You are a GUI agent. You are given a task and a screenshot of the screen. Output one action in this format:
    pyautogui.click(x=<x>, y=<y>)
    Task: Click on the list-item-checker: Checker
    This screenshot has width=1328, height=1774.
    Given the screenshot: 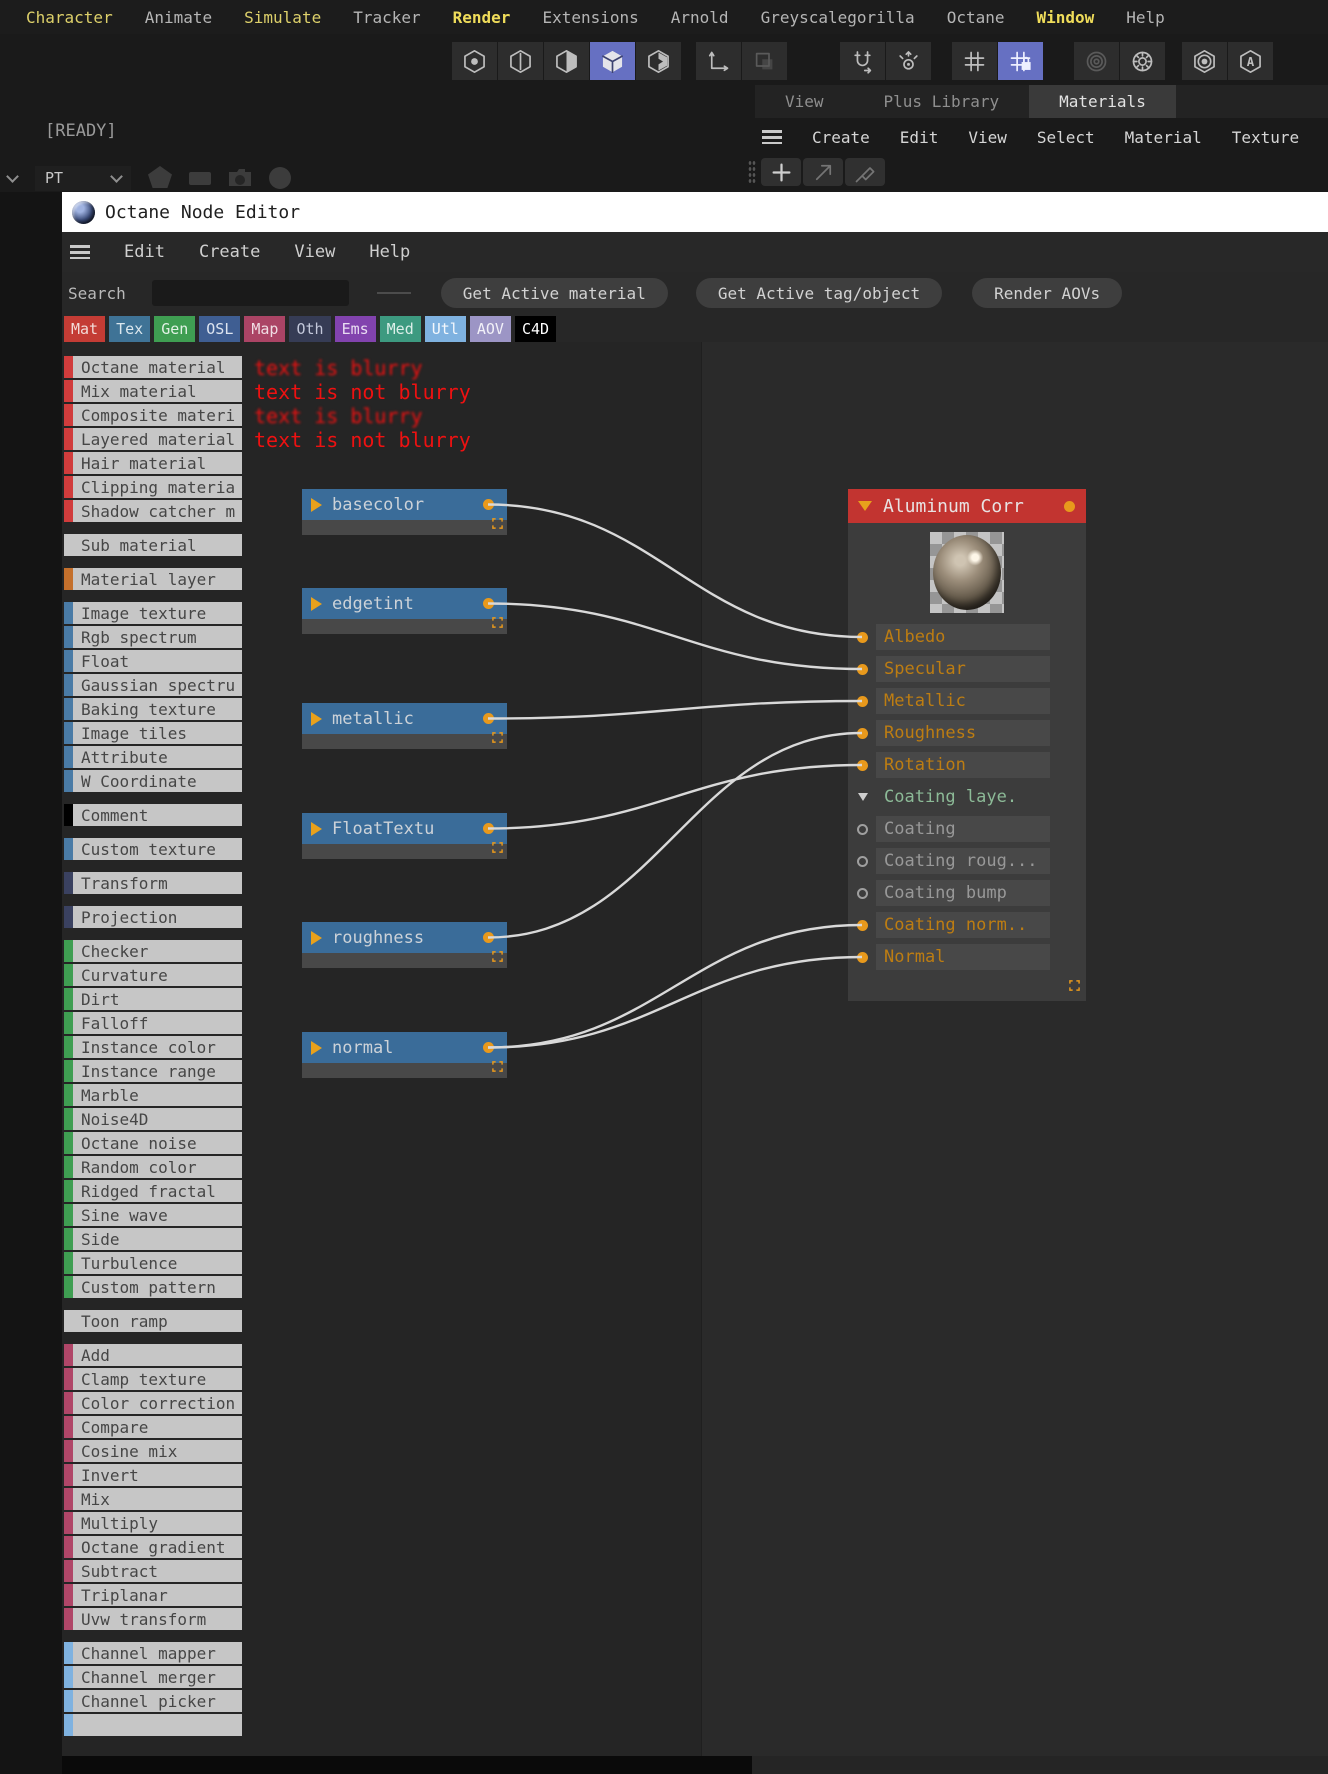 What is the action you would take?
    pyautogui.click(x=153, y=951)
    